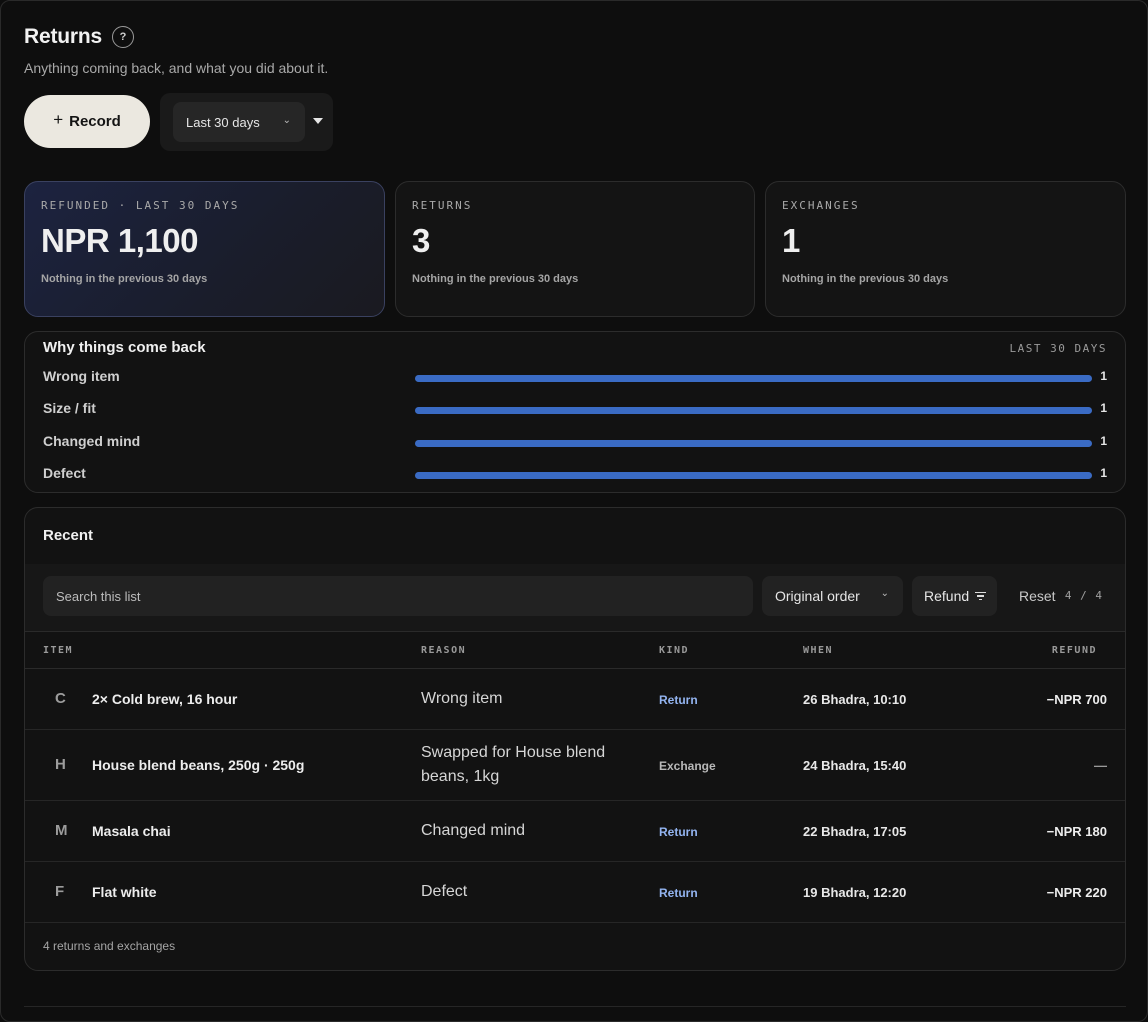 Image resolution: width=1148 pixels, height=1022 pixels. Describe the element at coordinates (1076, 831) in the screenshot. I see `refund-cell: −NPR 180` at that location.